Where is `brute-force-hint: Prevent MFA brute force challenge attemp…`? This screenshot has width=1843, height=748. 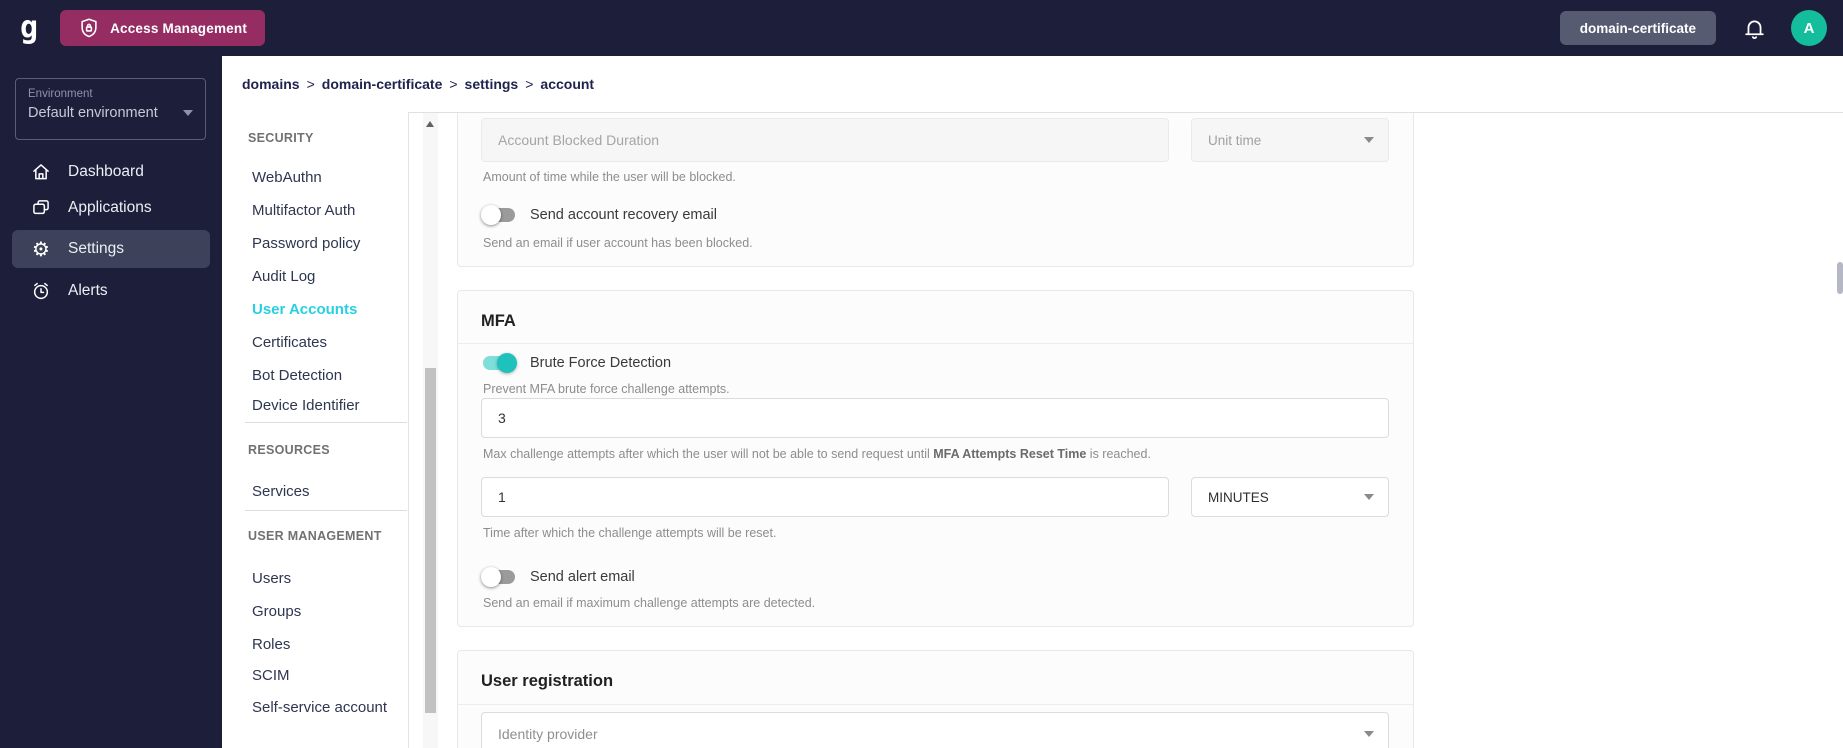
brute-force-hint: Prevent MFA brute force challenge attemp… is located at coordinates (606, 389).